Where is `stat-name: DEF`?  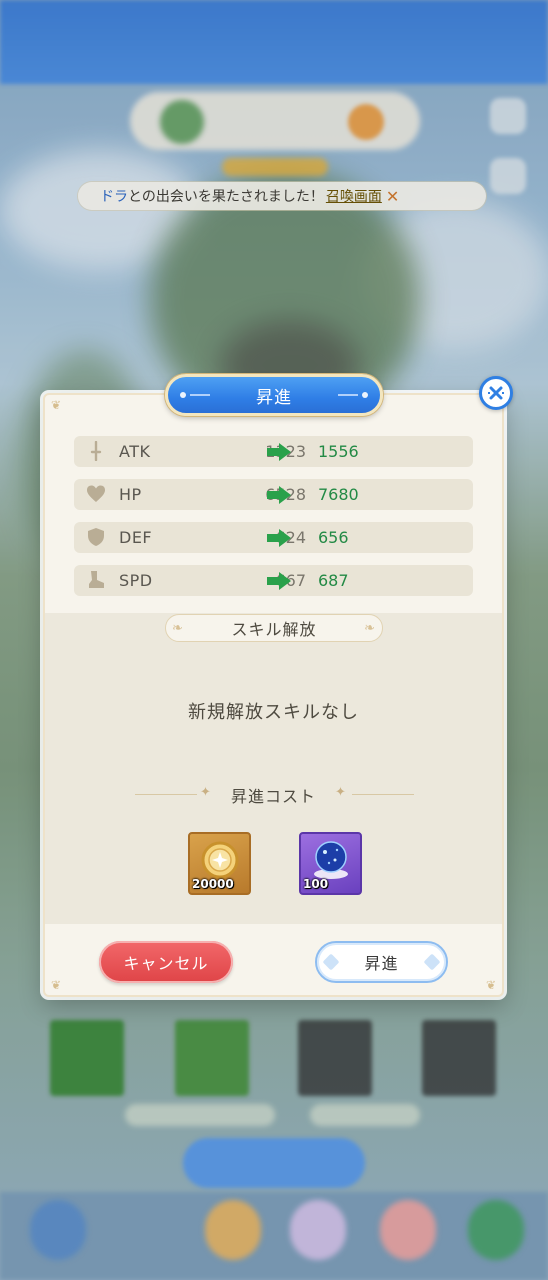 stat-name: DEF is located at coordinates (136, 537).